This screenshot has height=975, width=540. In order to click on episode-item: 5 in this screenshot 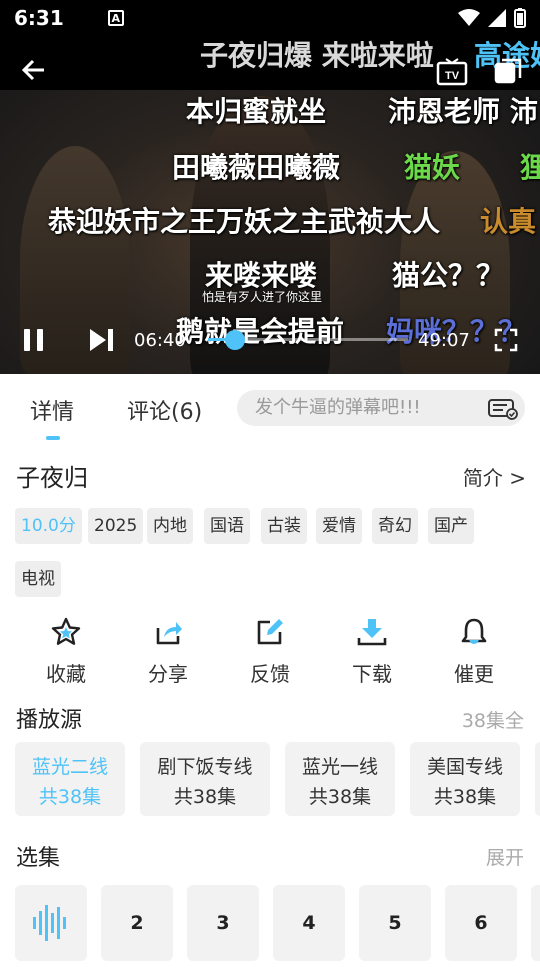, I will do `click(395, 923)`.